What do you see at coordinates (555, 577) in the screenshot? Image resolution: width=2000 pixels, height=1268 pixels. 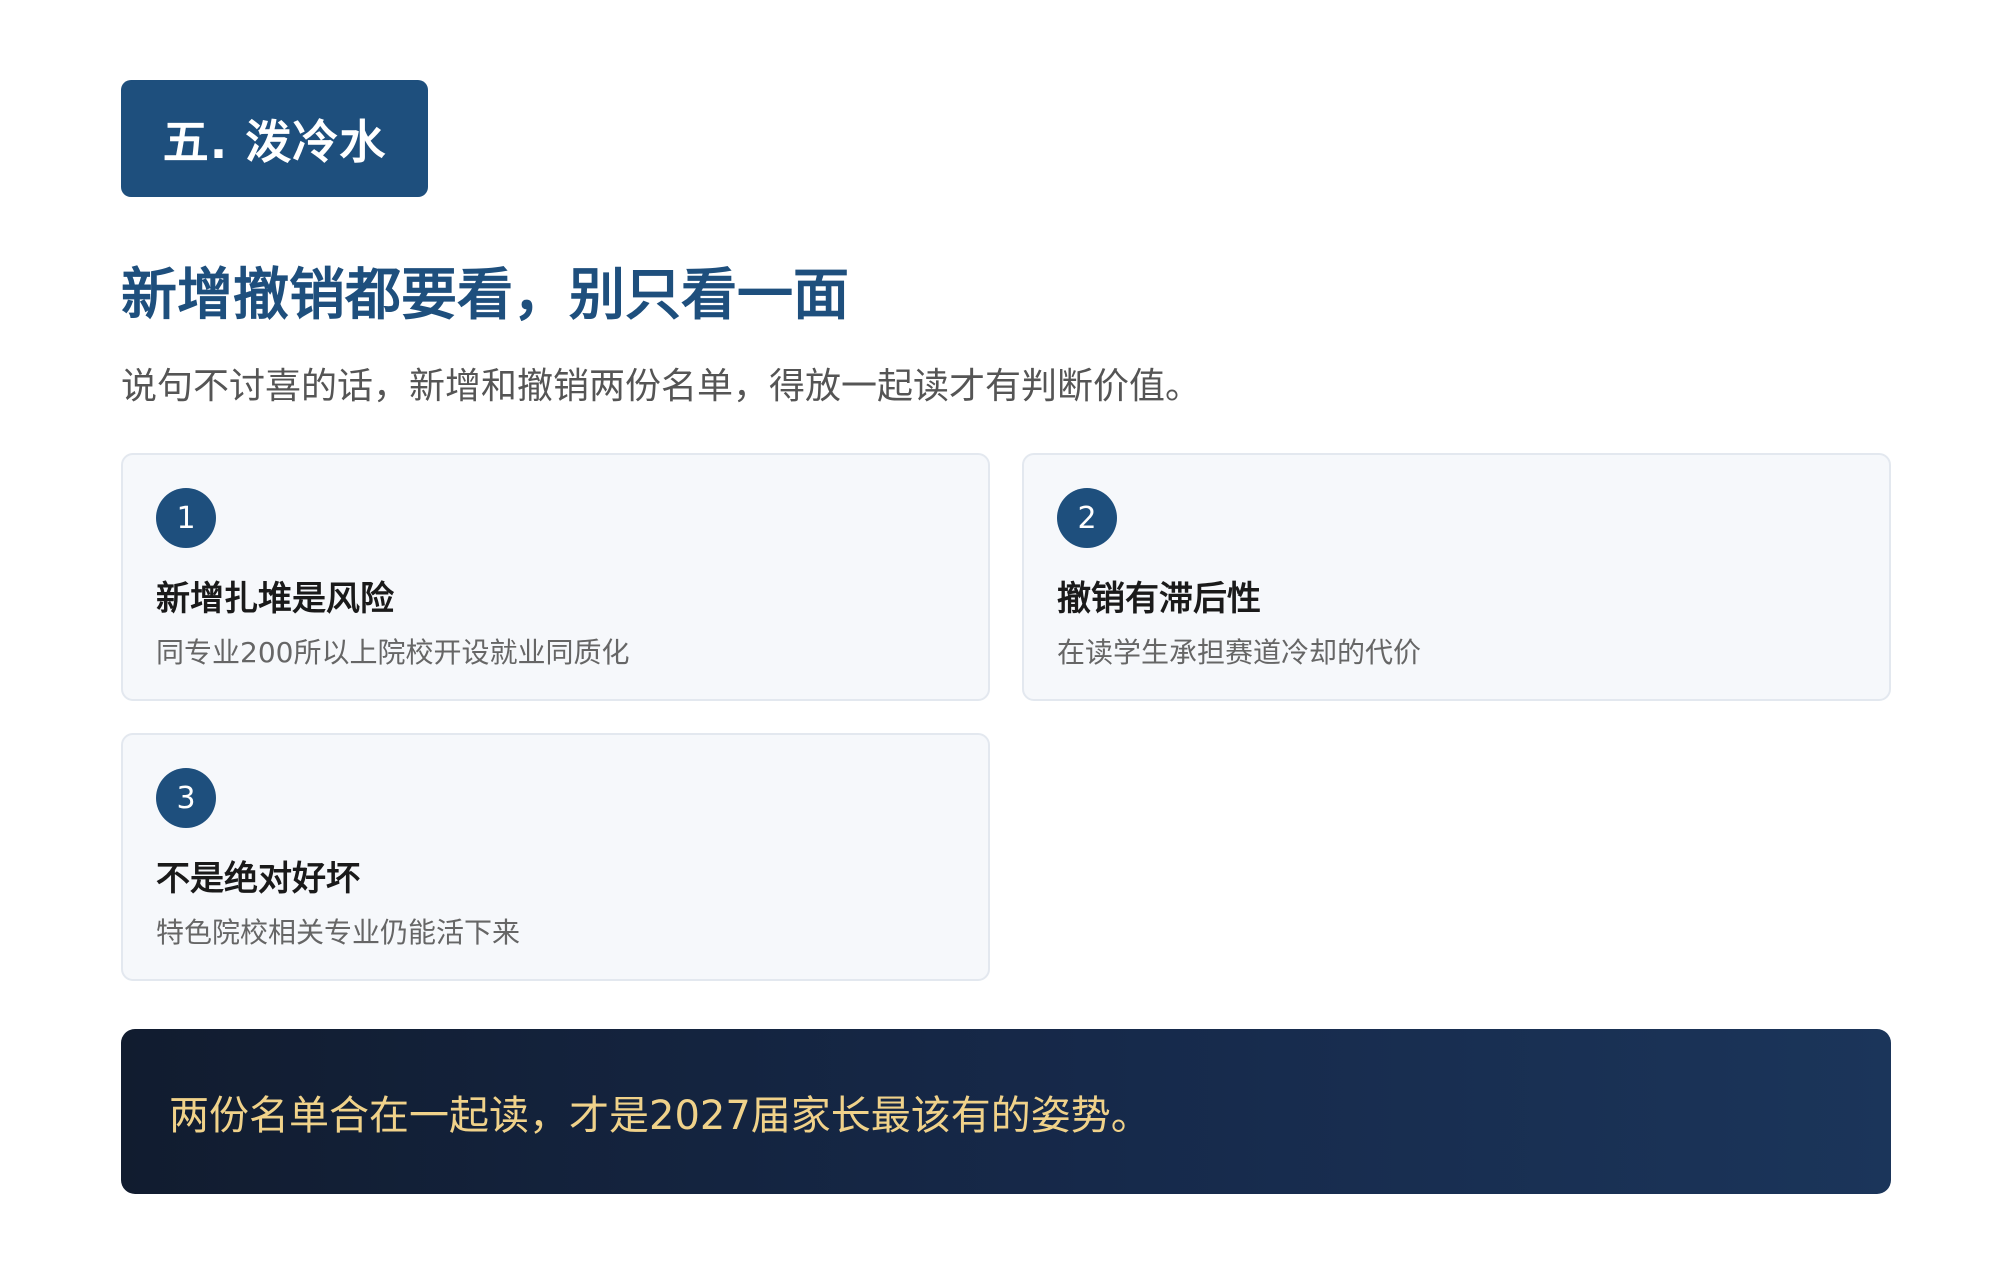 I see `point-card-1: 1 新增扎堆是风险 同专业200所以上院校开设就业同质化` at bounding box center [555, 577].